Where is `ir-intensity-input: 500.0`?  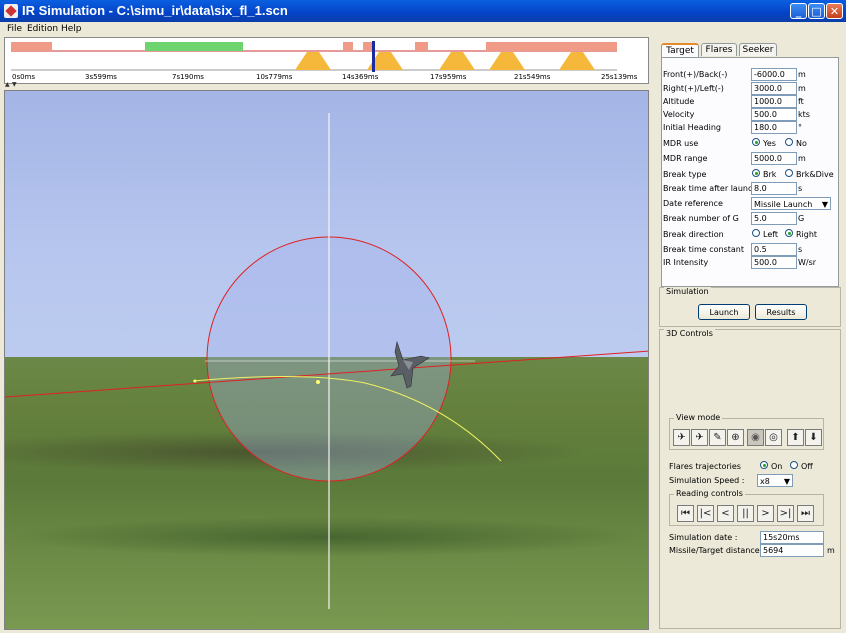 ir-intensity-input: 500.0 is located at coordinates (774, 262).